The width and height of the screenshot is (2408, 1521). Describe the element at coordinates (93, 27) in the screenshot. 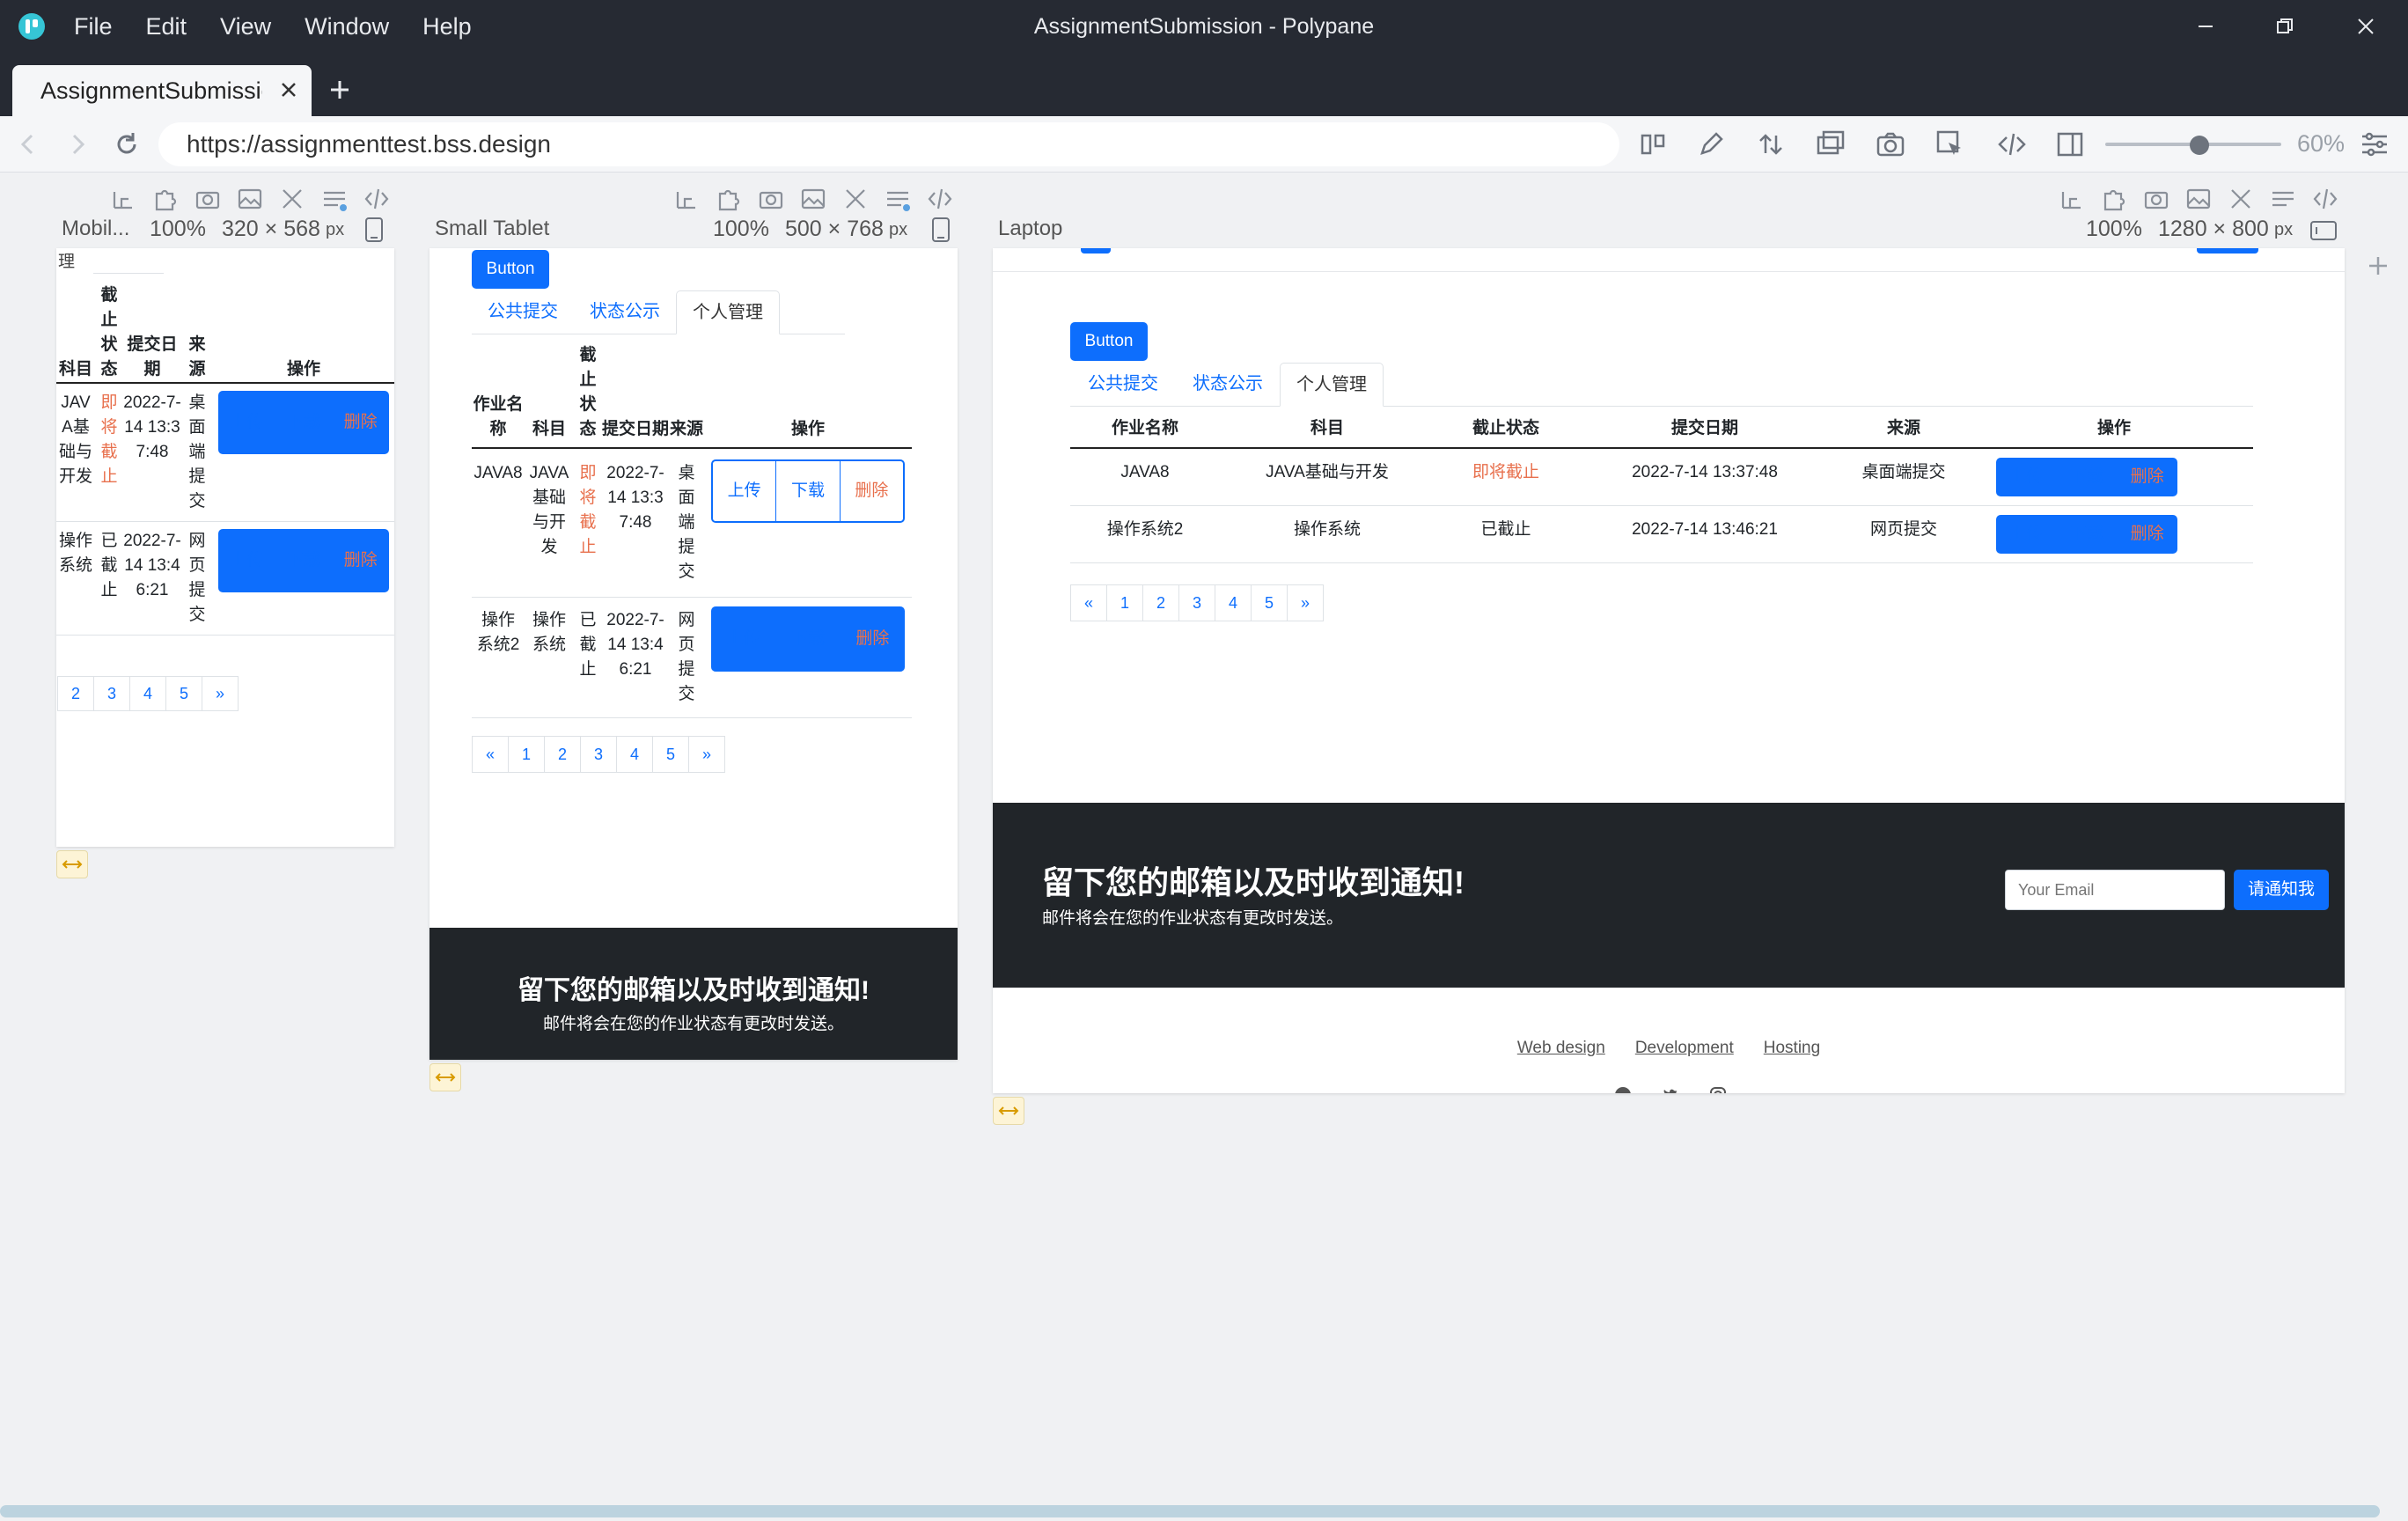

I see `menu-file: File` at that location.